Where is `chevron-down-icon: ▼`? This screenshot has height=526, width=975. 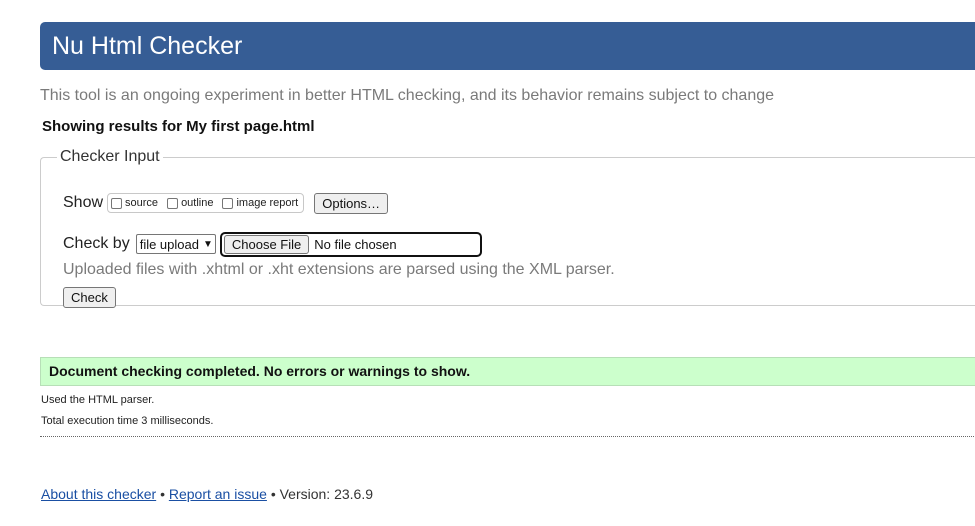 chevron-down-icon: ▼ is located at coordinates (207, 244).